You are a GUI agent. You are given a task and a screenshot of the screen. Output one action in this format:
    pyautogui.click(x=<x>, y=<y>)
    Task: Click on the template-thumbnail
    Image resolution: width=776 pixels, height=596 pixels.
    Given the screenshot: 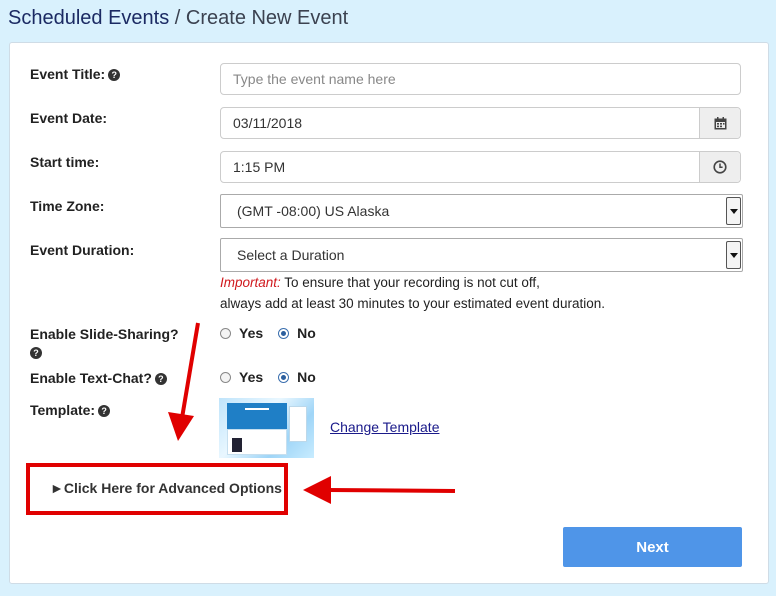 What is the action you would take?
    pyautogui.click(x=266, y=428)
    